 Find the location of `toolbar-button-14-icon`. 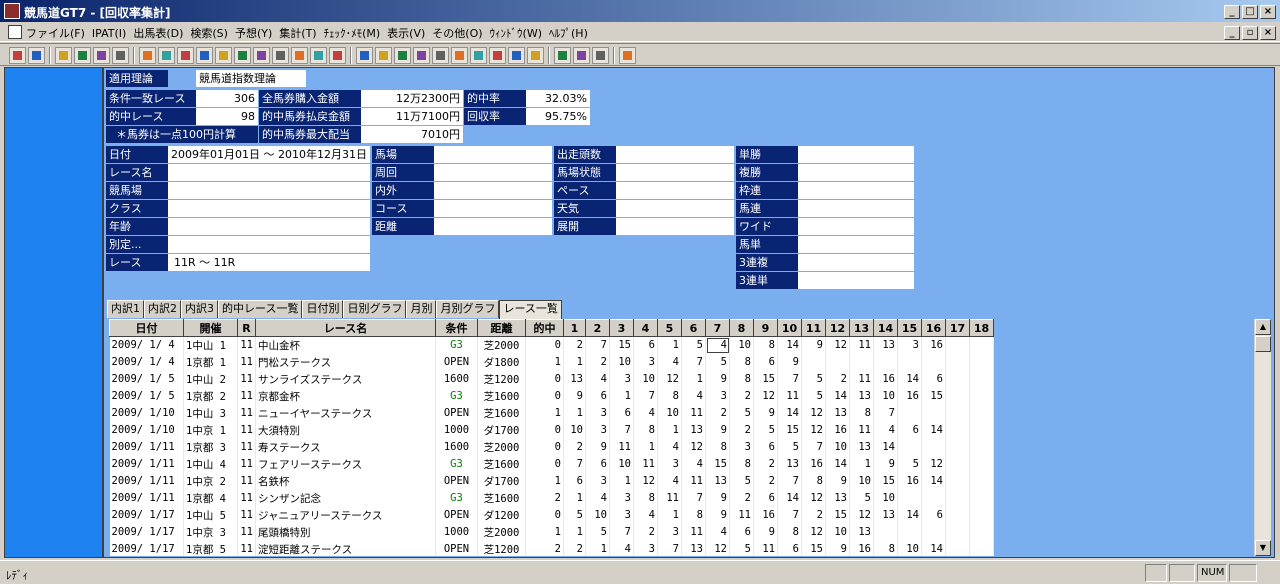

toolbar-button-14-icon is located at coordinates (299, 55).